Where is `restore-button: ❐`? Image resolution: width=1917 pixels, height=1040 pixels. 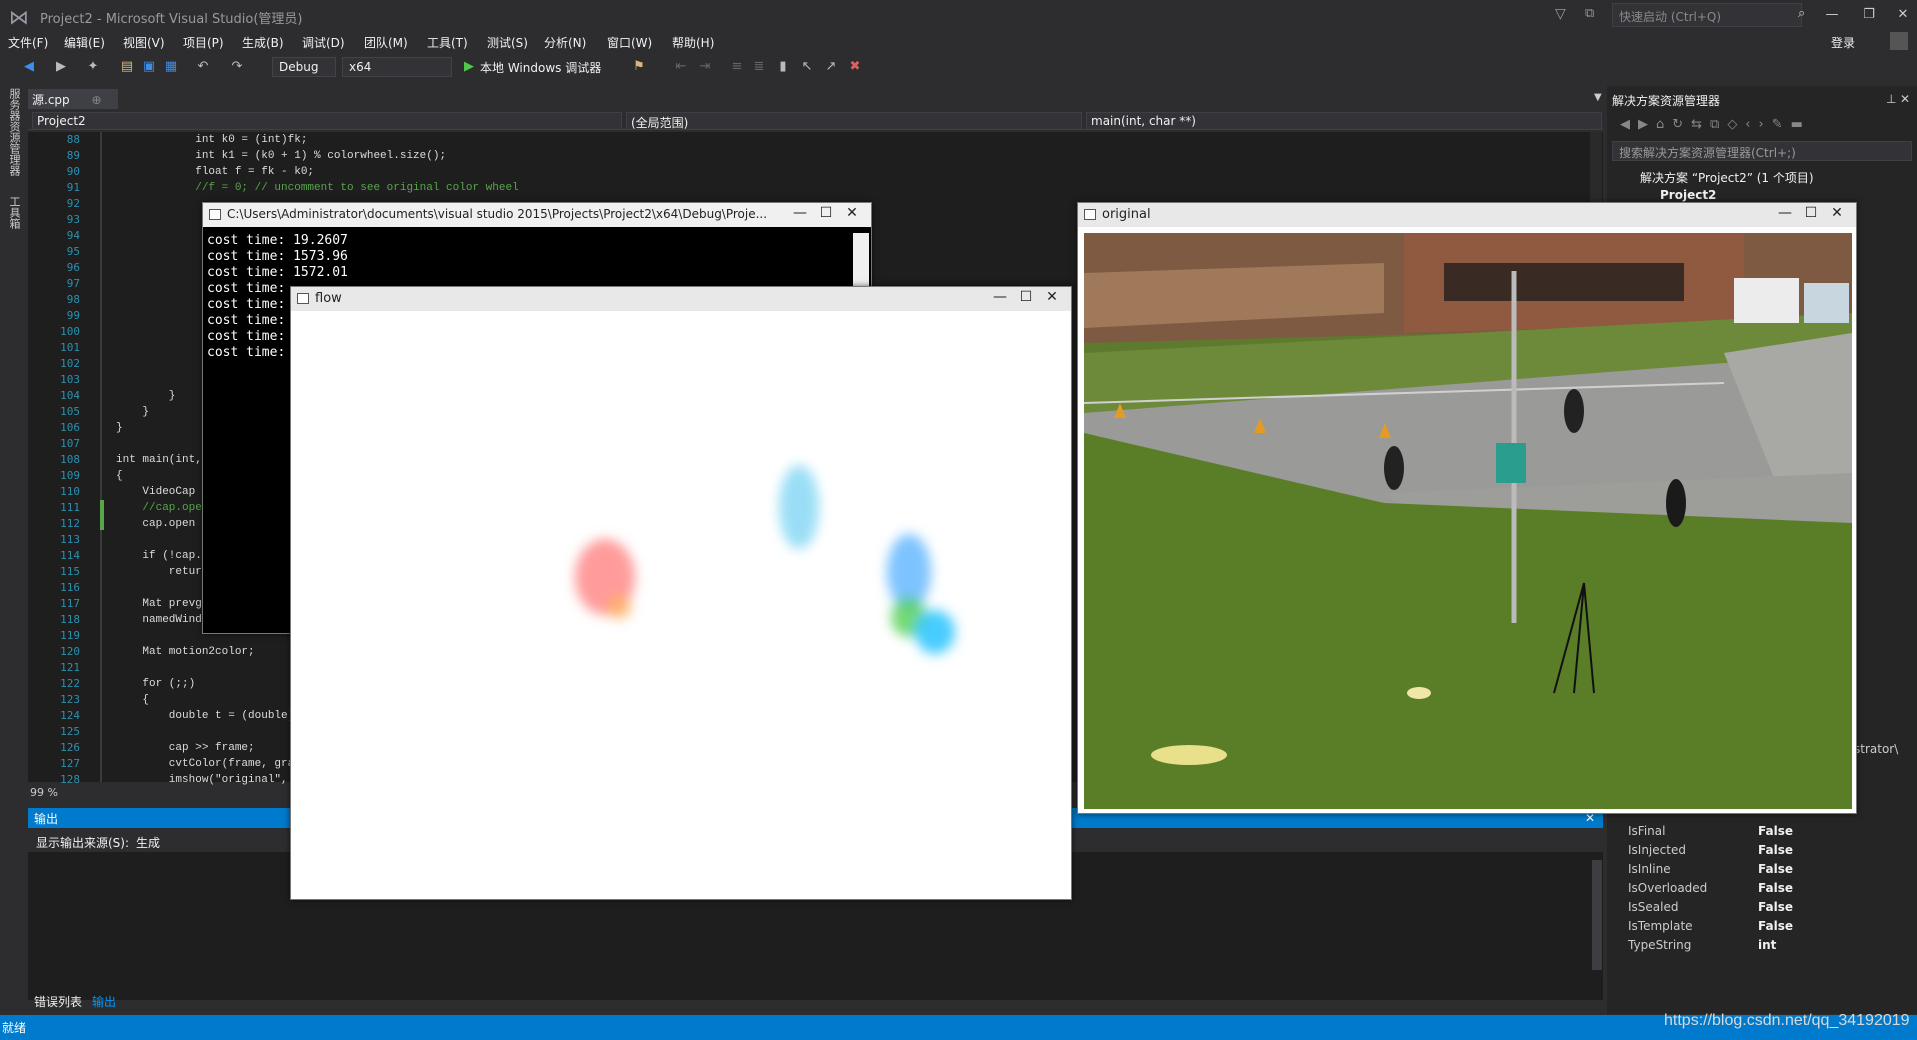
restore-button: ❐ is located at coordinates (1869, 15).